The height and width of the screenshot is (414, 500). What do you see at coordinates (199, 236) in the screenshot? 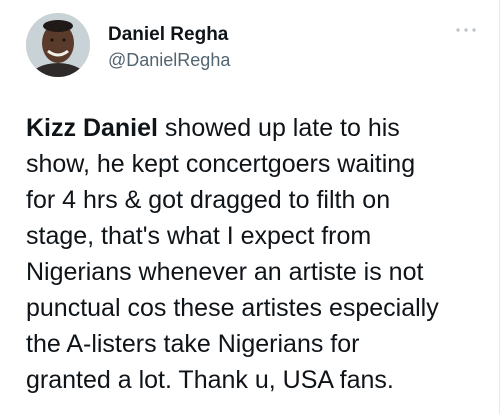
I see `tweet-text-line: stage, that's what I expect from` at bounding box center [199, 236].